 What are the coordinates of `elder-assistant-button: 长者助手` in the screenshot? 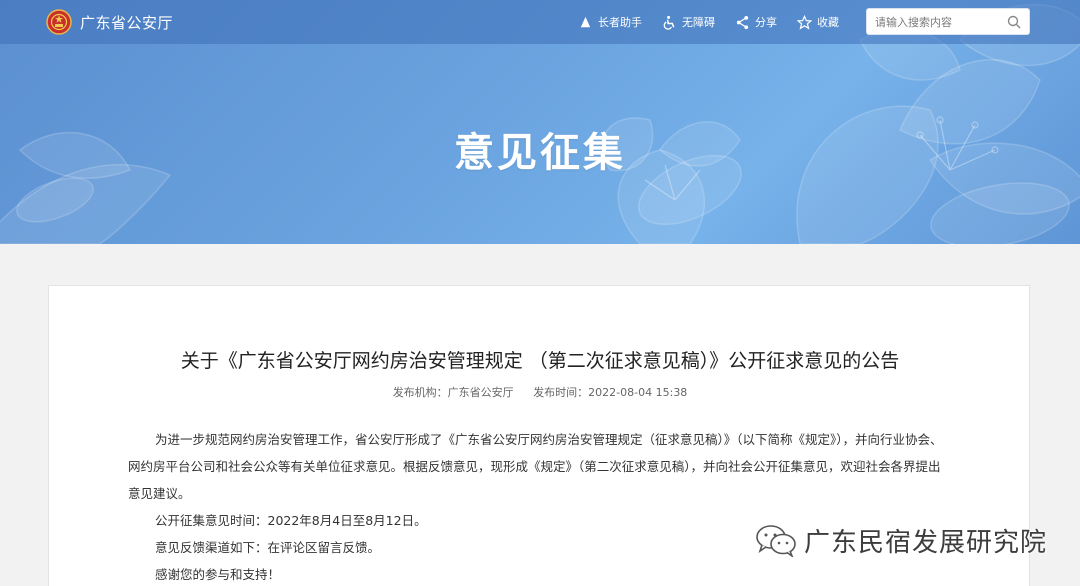 It's located at (610, 22).